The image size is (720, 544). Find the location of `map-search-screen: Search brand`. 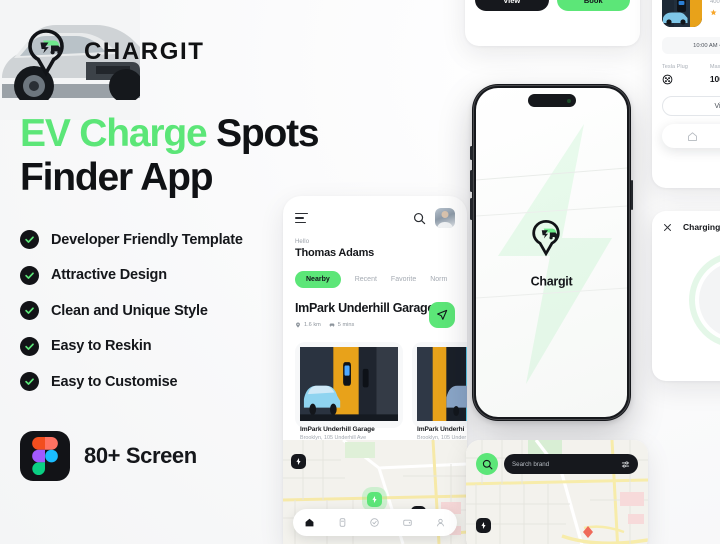

map-search-screen: Search brand is located at coordinates (557, 492).